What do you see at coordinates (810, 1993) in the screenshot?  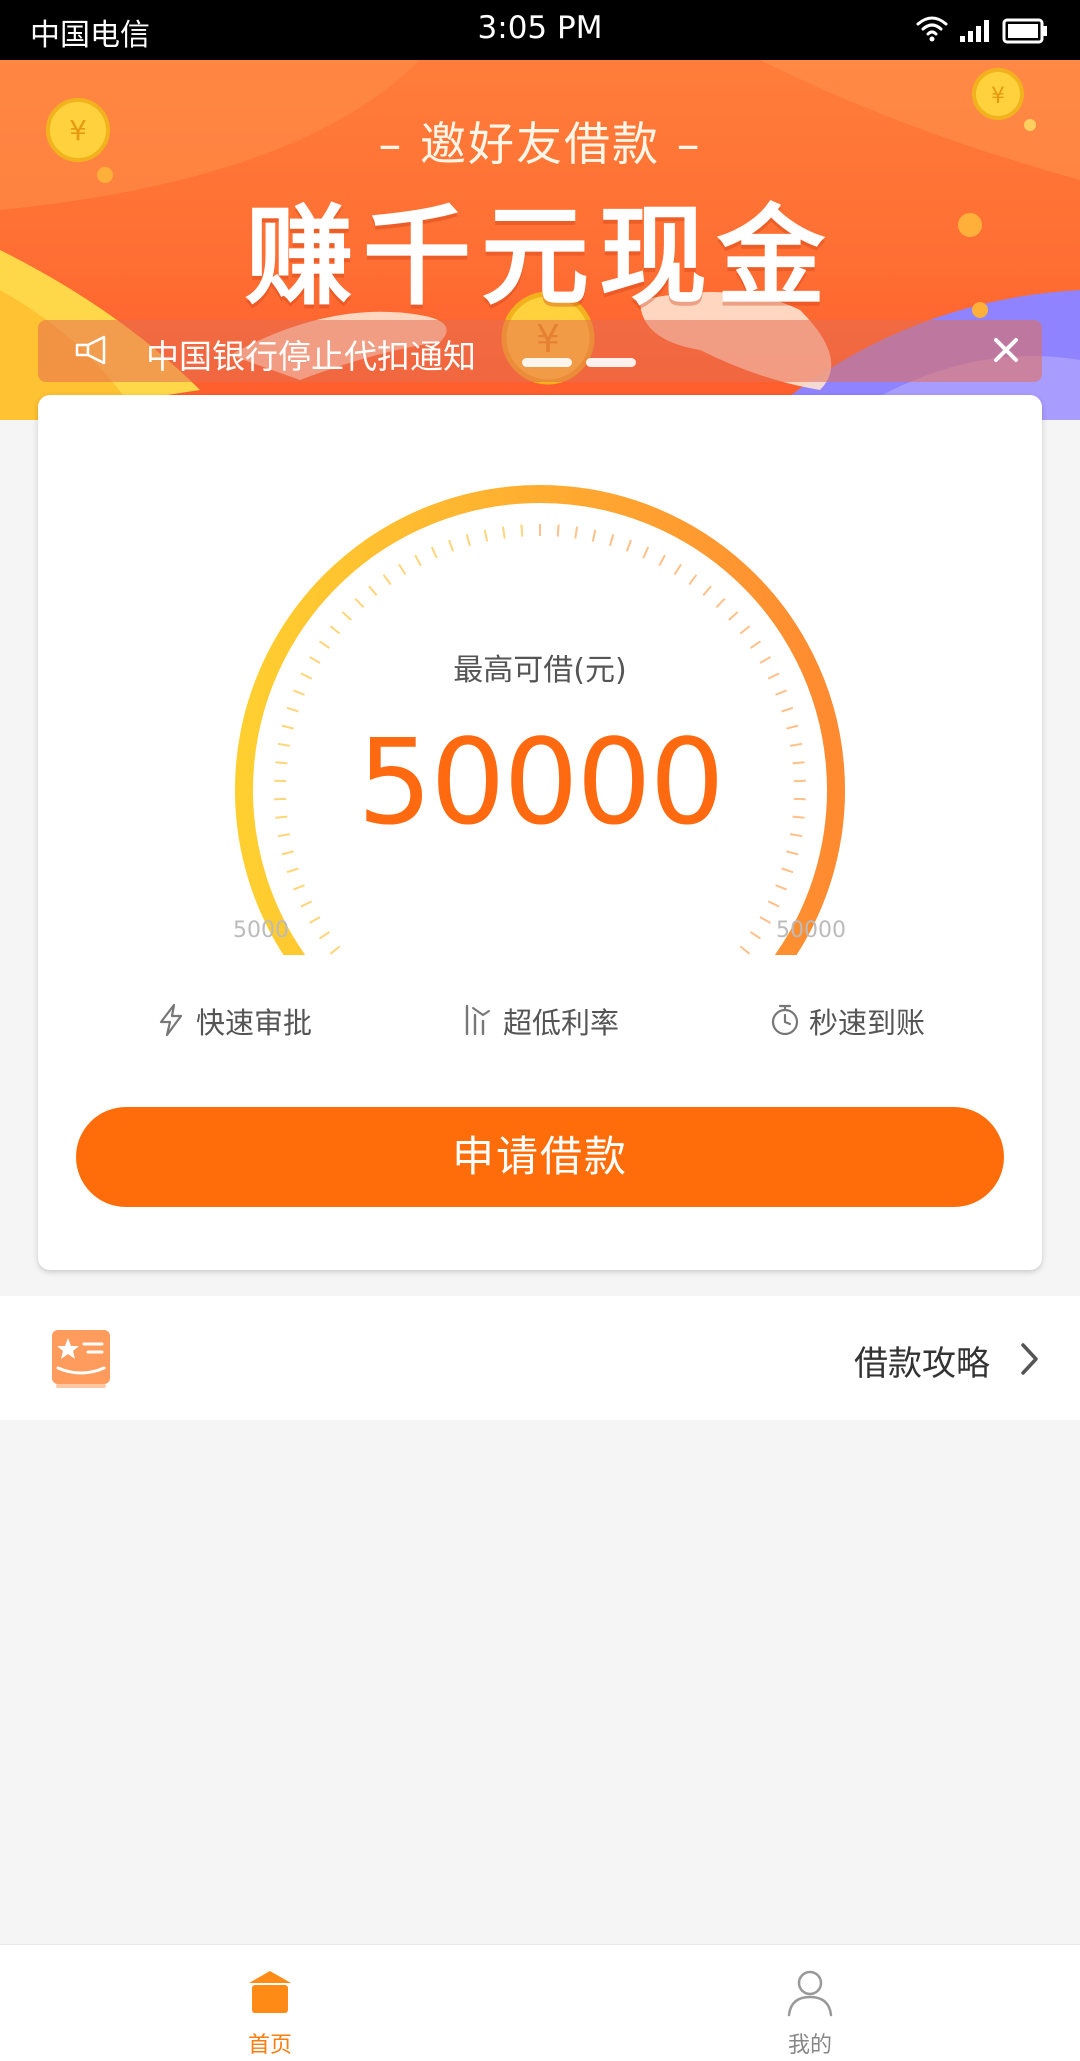 I see `user-icon` at bounding box center [810, 1993].